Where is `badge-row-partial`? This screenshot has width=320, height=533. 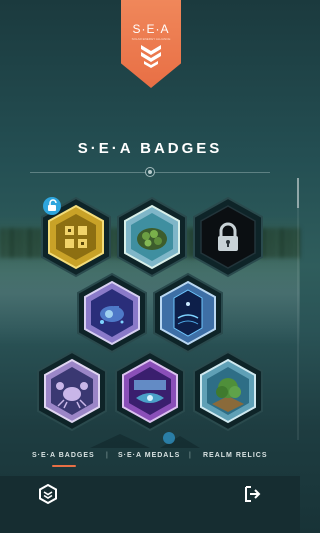
badge-row-partial is located at coordinates (145, 440).